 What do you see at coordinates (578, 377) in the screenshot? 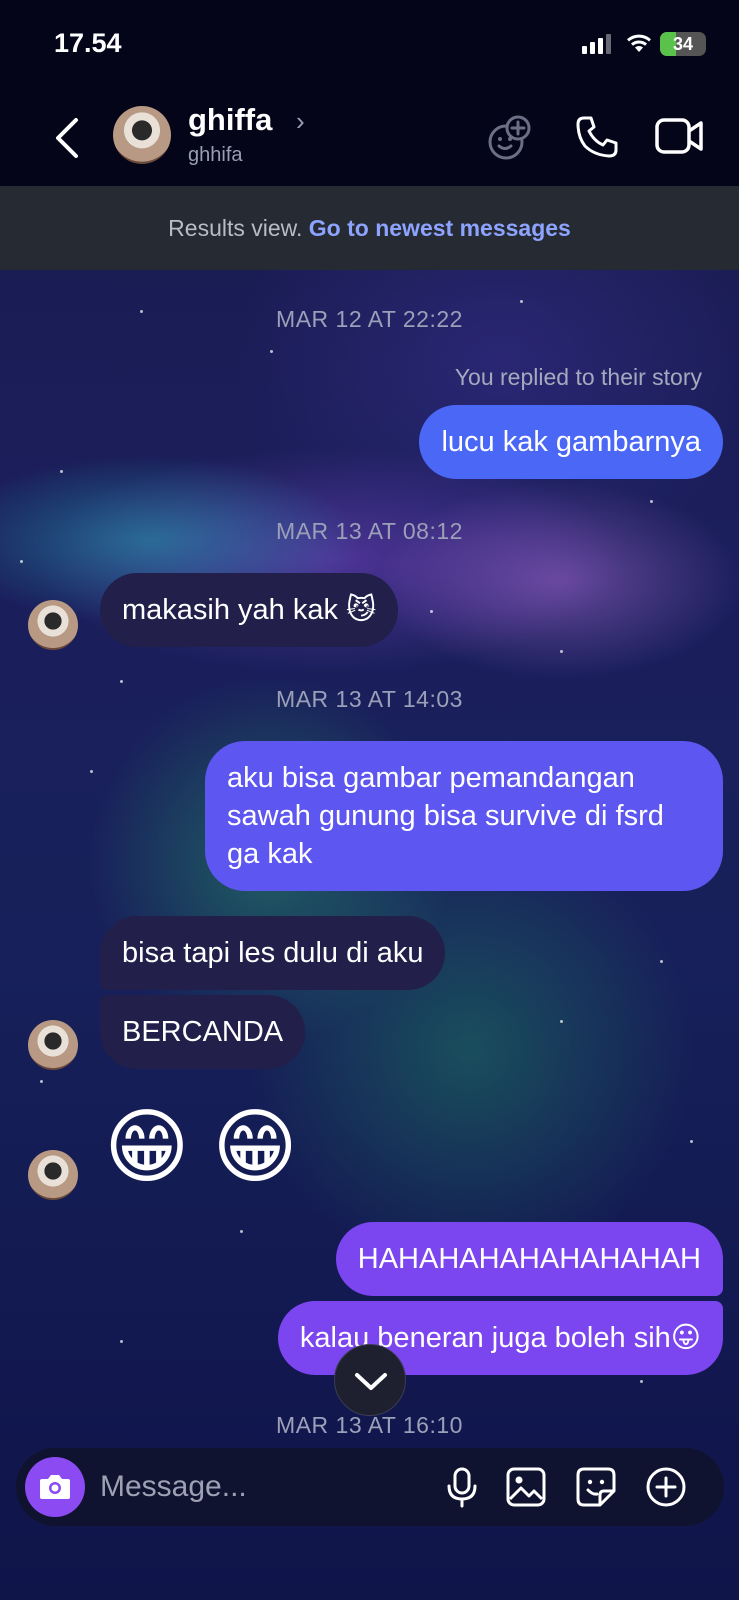
I see `story-reply-note: You replied to their story` at bounding box center [578, 377].